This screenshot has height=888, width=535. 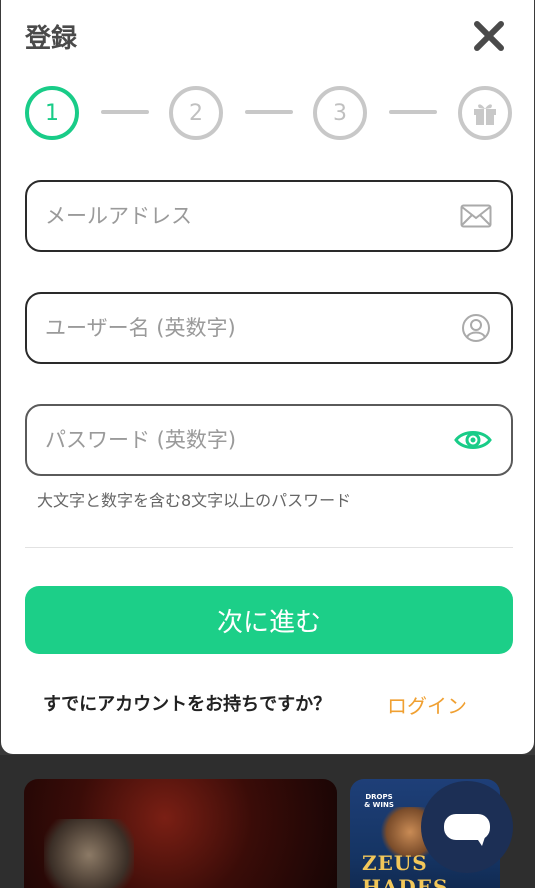 I want to click on email-field, so click(x=269, y=216).